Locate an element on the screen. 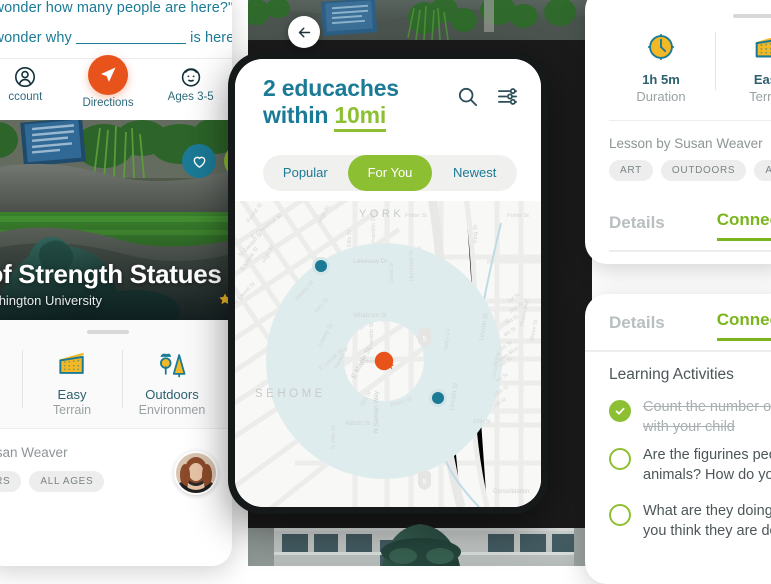 This screenshot has height=584, width=771. filter-sliders-icon is located at coordinates (507, 96).